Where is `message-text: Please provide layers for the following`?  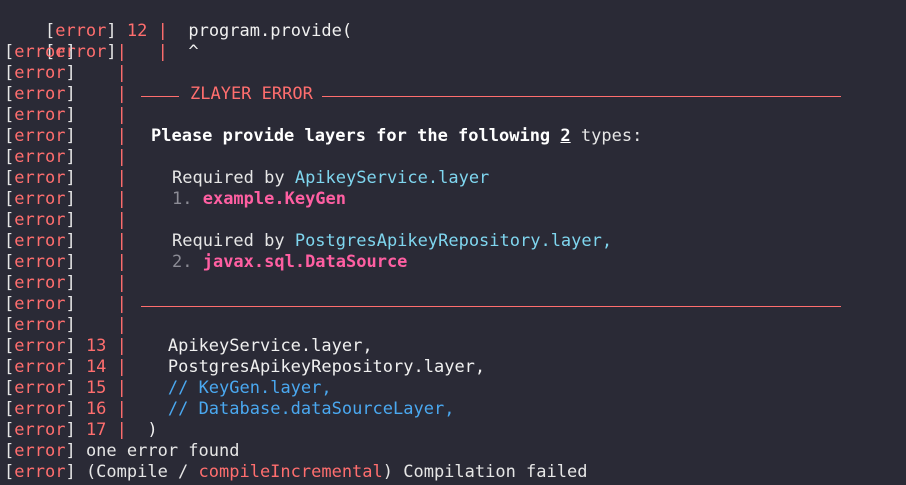
message-text: Please provide layers for the following is located at coordinates (356, 136).